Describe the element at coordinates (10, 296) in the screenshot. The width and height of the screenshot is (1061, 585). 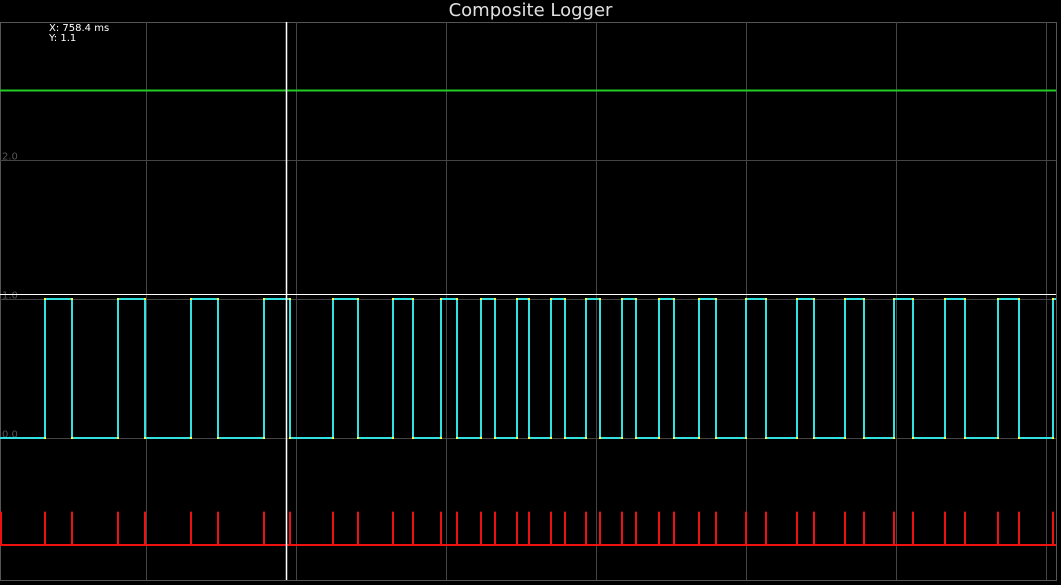
I see `y-tick-label: 1.0` at that location.